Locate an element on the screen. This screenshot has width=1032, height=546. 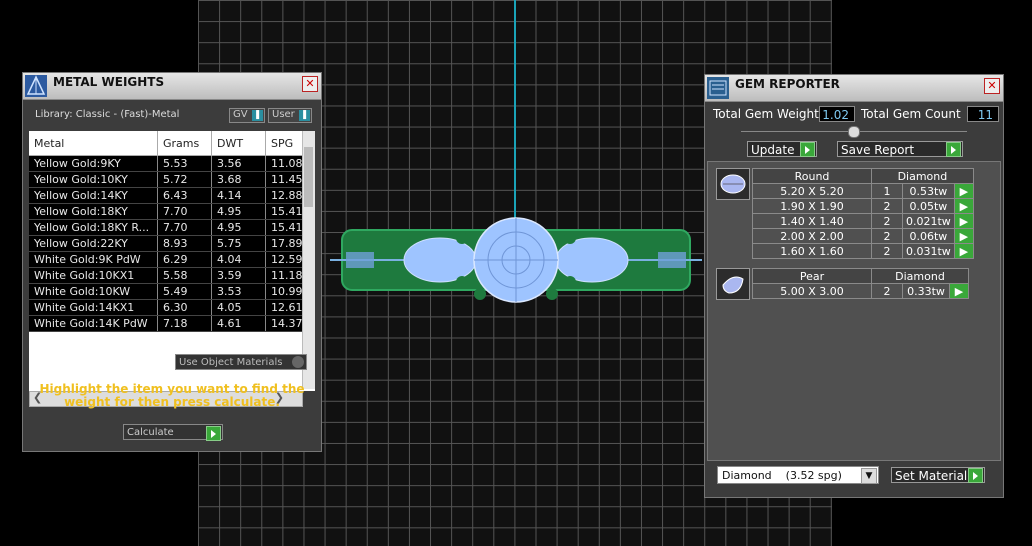
table-row: Yellow Gold:14KY 6.43 4.14 12.88 is located at coordinates (171, 195).